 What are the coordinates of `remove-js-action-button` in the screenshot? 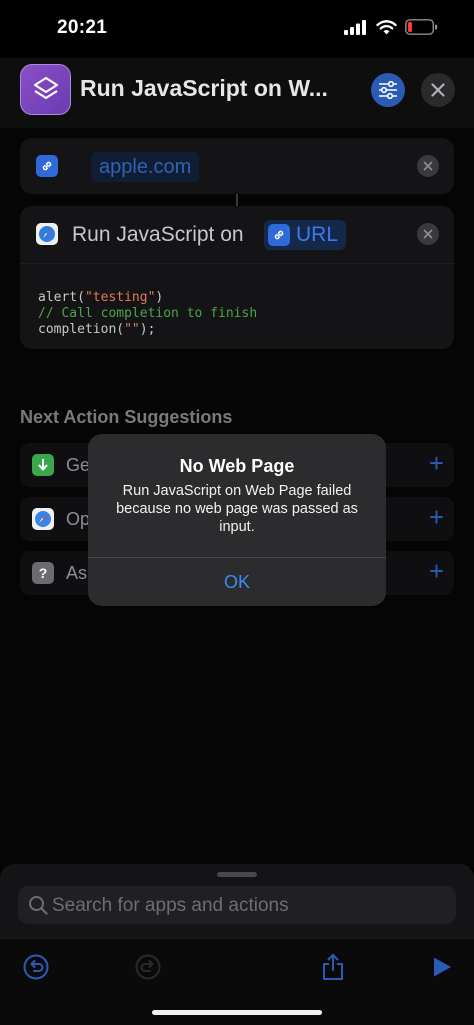 It's located at (428, 234).